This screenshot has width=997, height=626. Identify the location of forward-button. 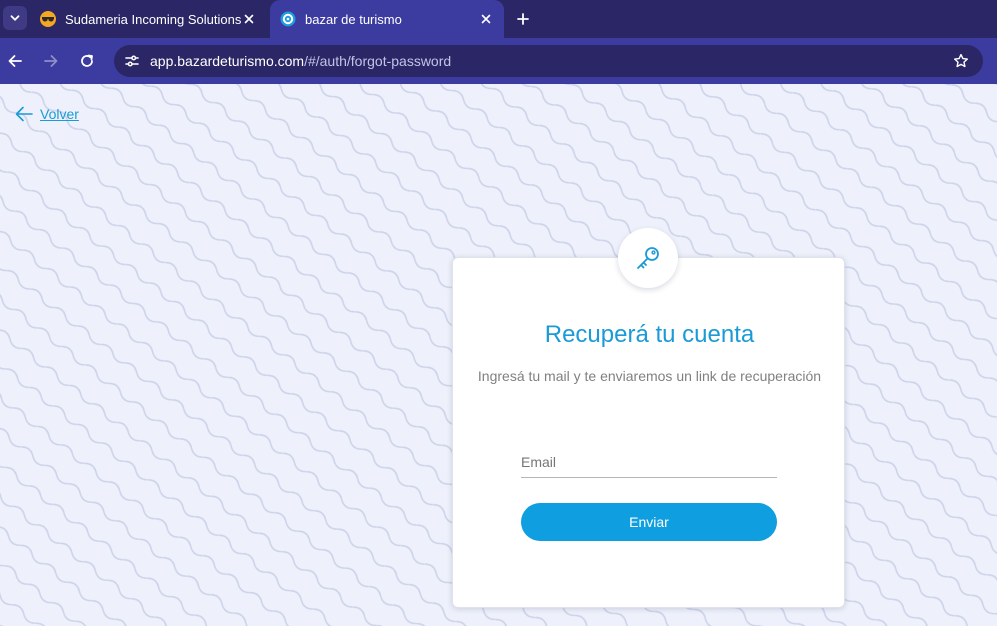
(51, 61).